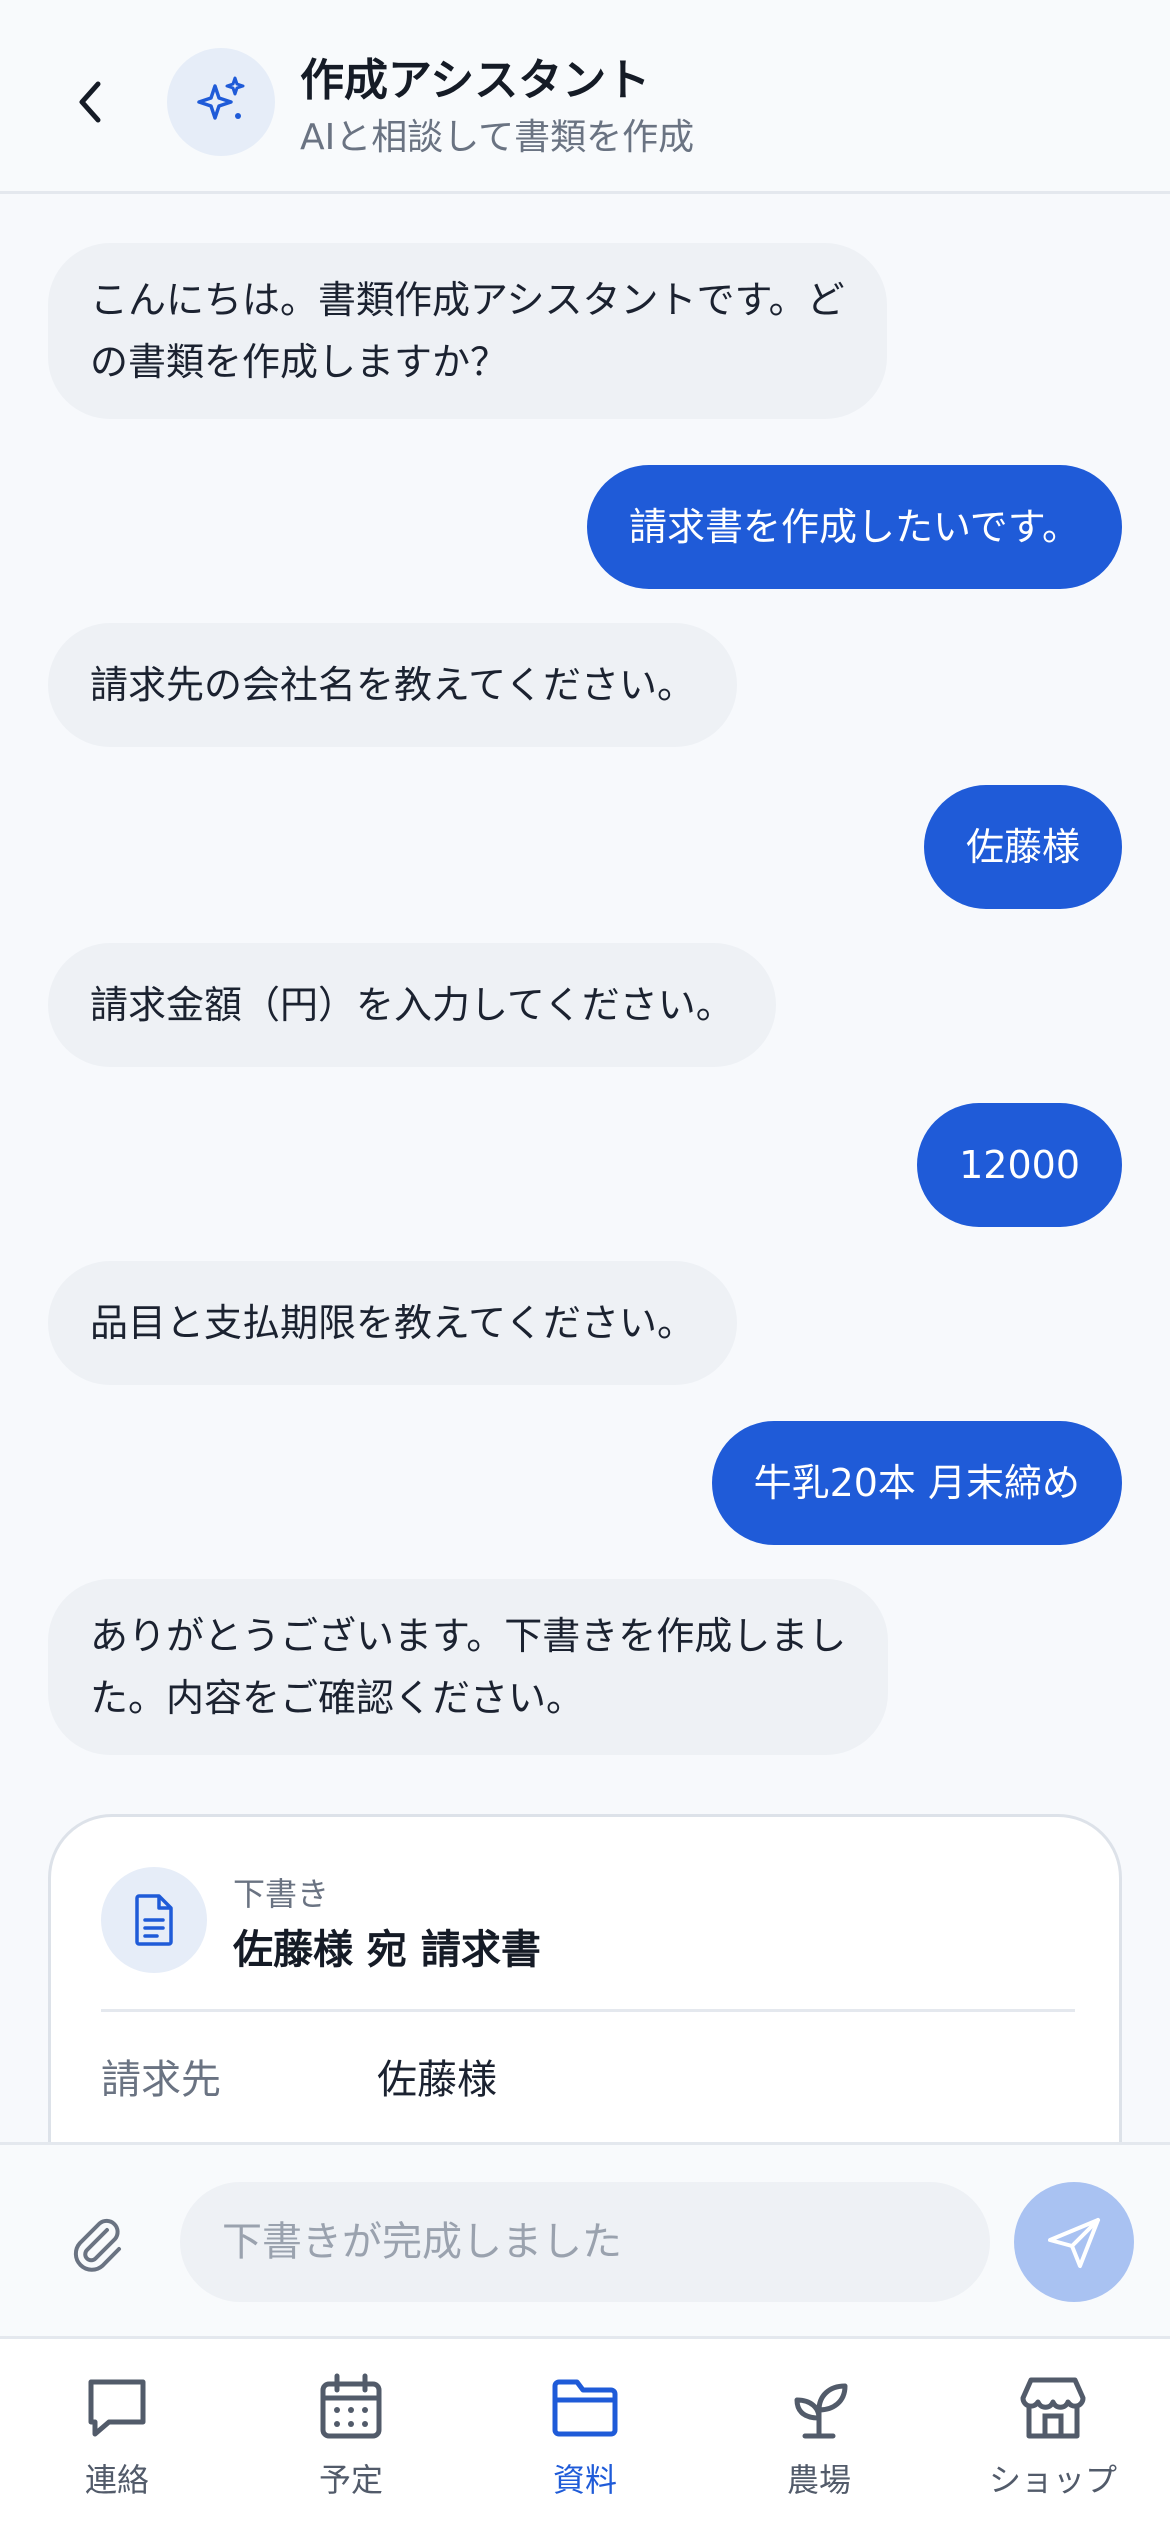 This screenshot has width=1170, height=2532. What do you see at coordinates (387, 1950) in the screenshot?
I see `draft-title: 佐藤様 宛 請求書` at bounding box center [387, 1950].